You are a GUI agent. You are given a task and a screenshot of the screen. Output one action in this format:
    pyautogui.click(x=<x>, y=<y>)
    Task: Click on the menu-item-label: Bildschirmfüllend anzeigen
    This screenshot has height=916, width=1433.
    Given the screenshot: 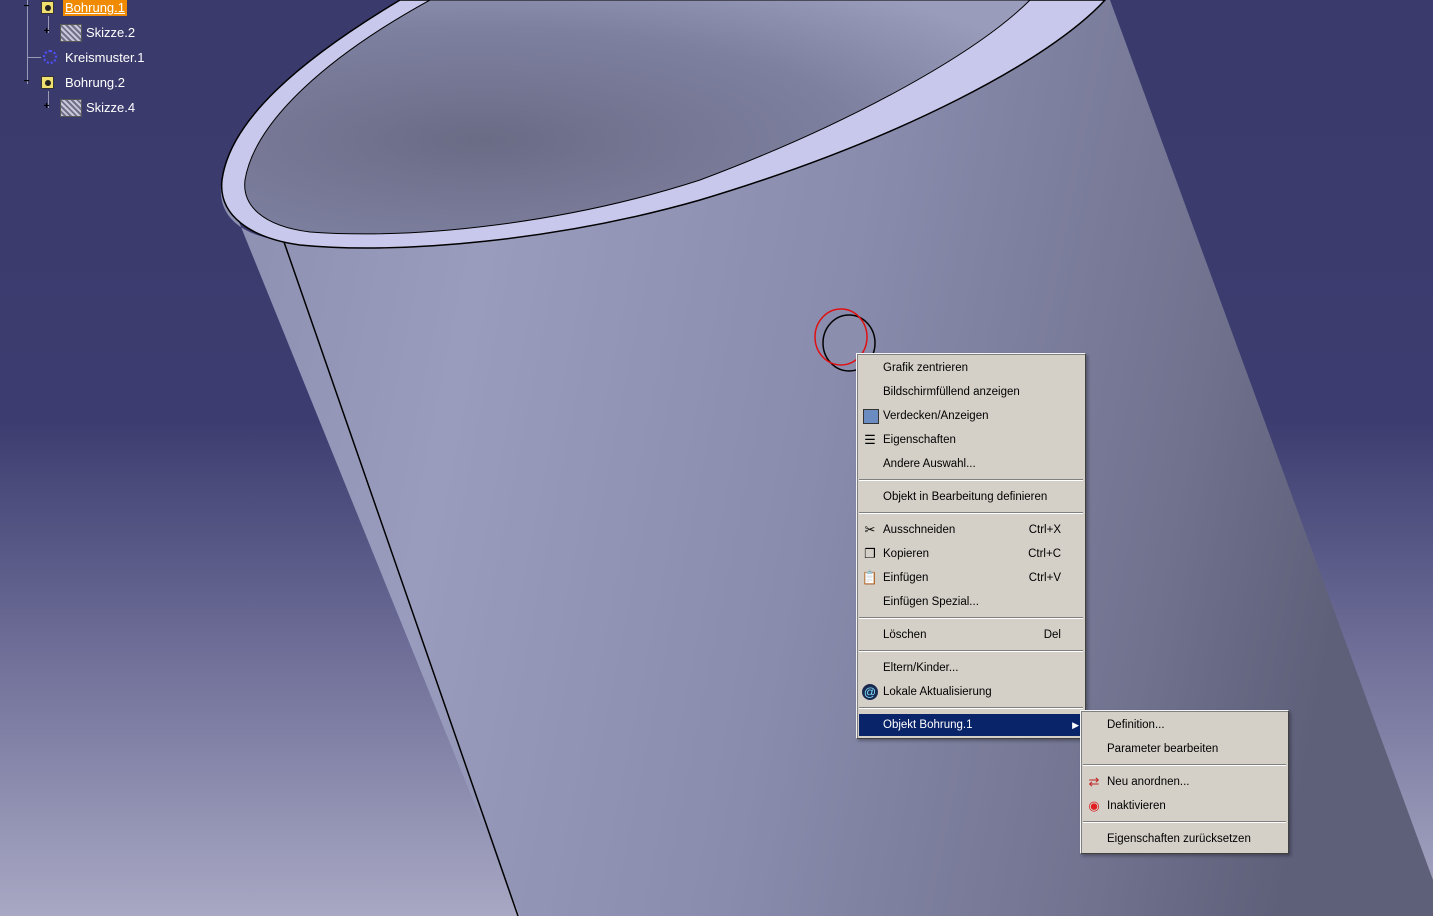 What is the action you would take?
    pyautogui.click(x=951, y=392)
    